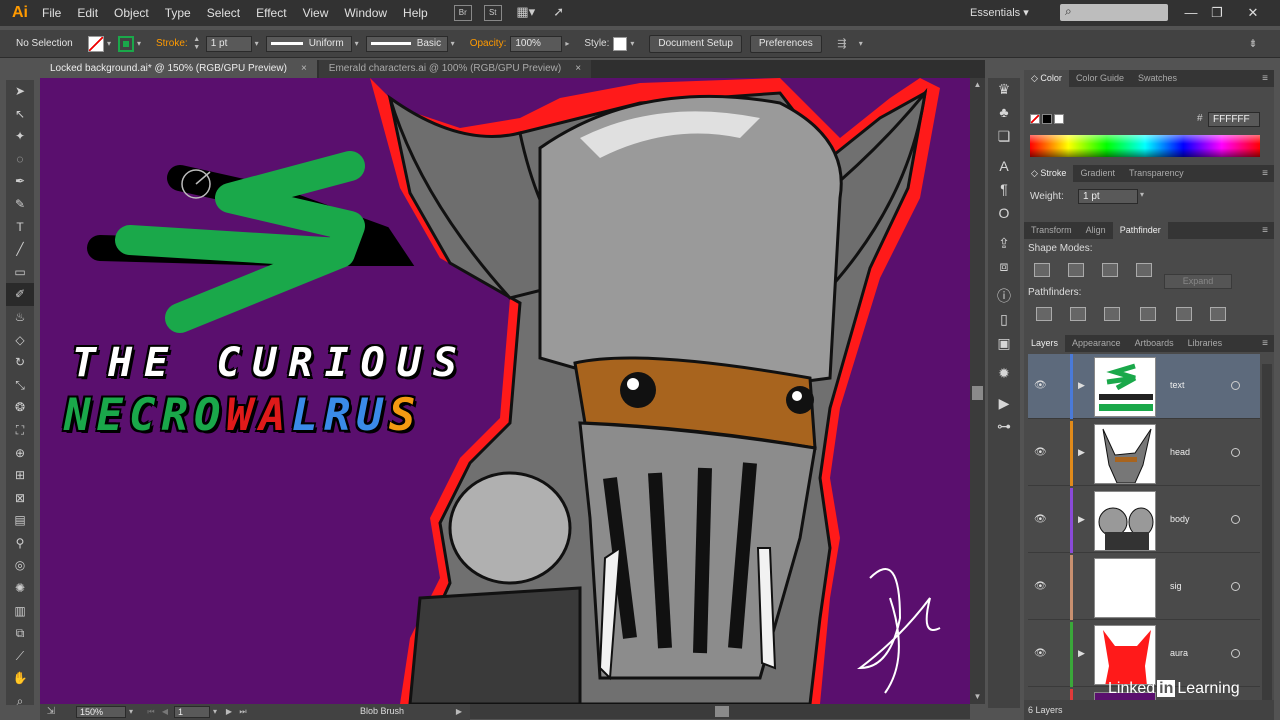 This screenshot has width=1280, height=720. Describe the element at coordinates (1144, 386) in the screenshot. I see `layer-row-text: 👁 ▶ text` at that location.